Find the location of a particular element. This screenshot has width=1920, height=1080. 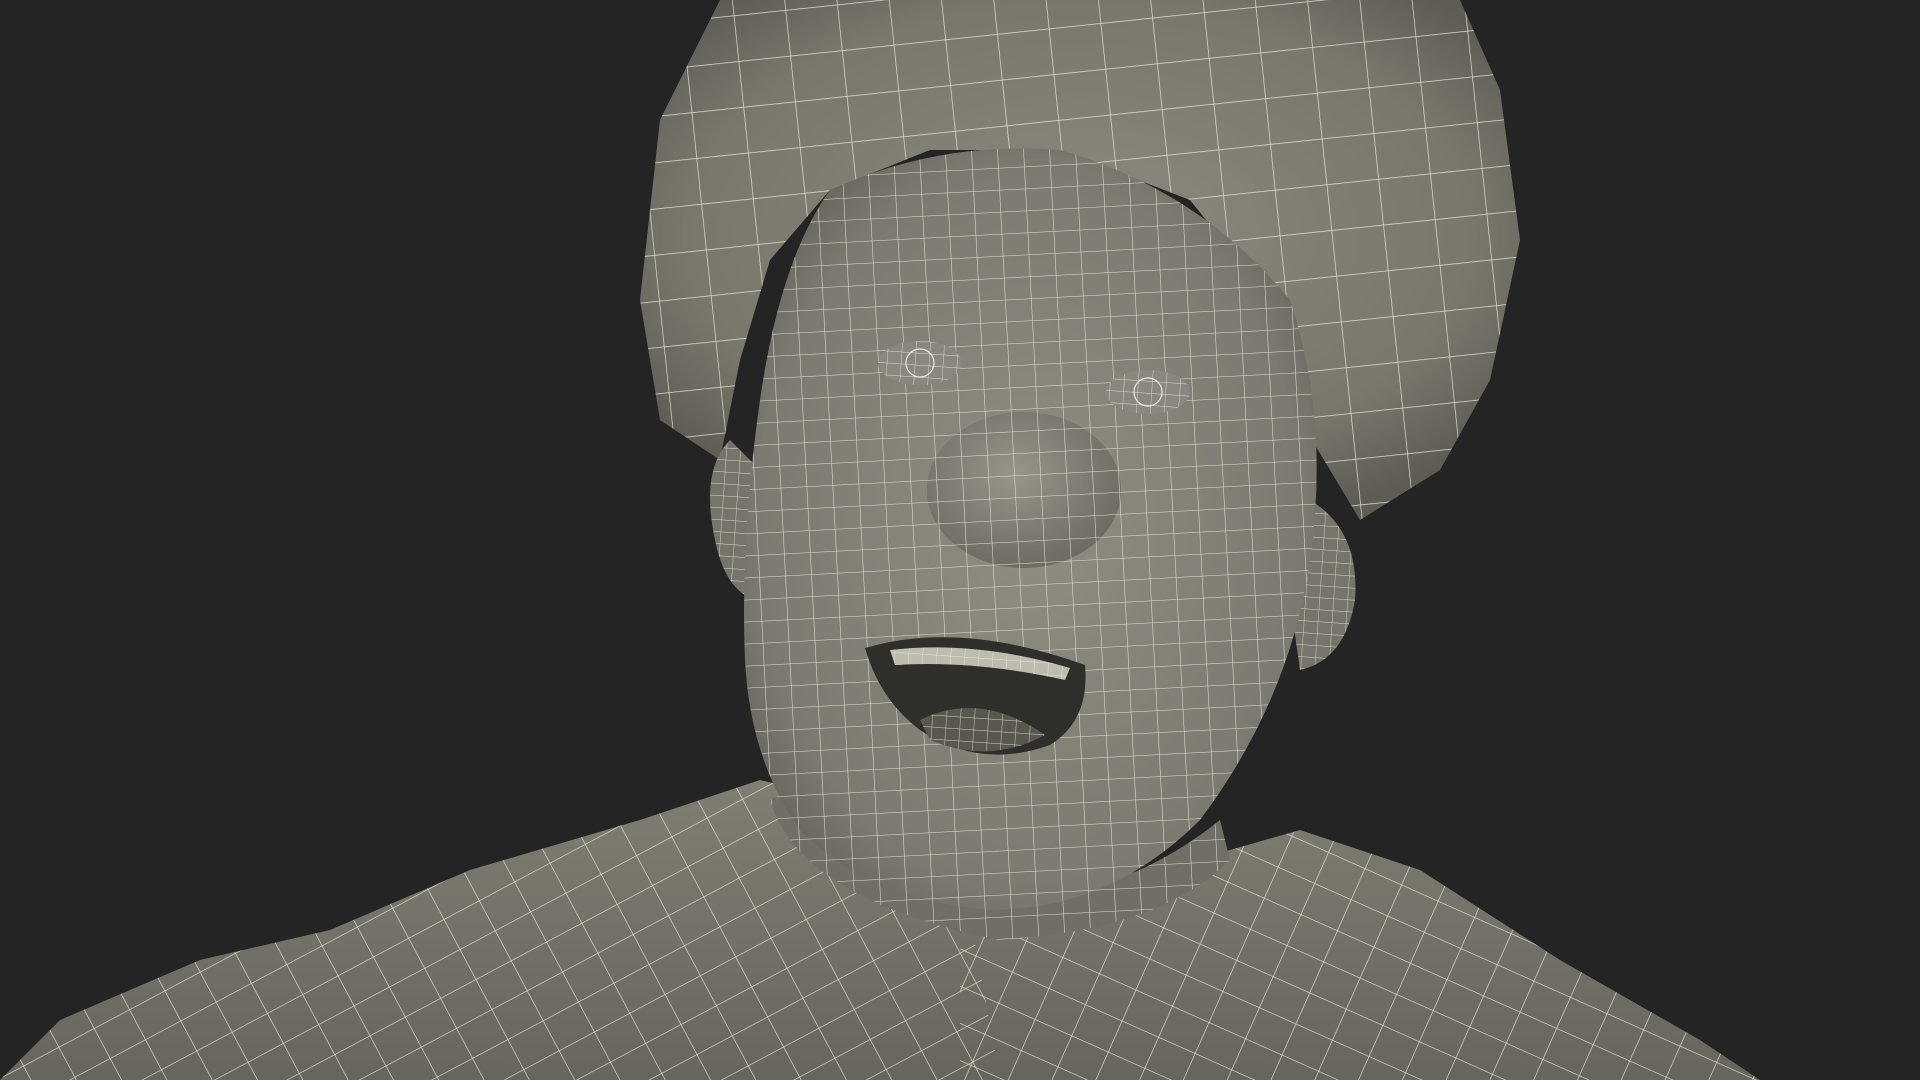

clown-nose is located at coordinates (1024, 490).